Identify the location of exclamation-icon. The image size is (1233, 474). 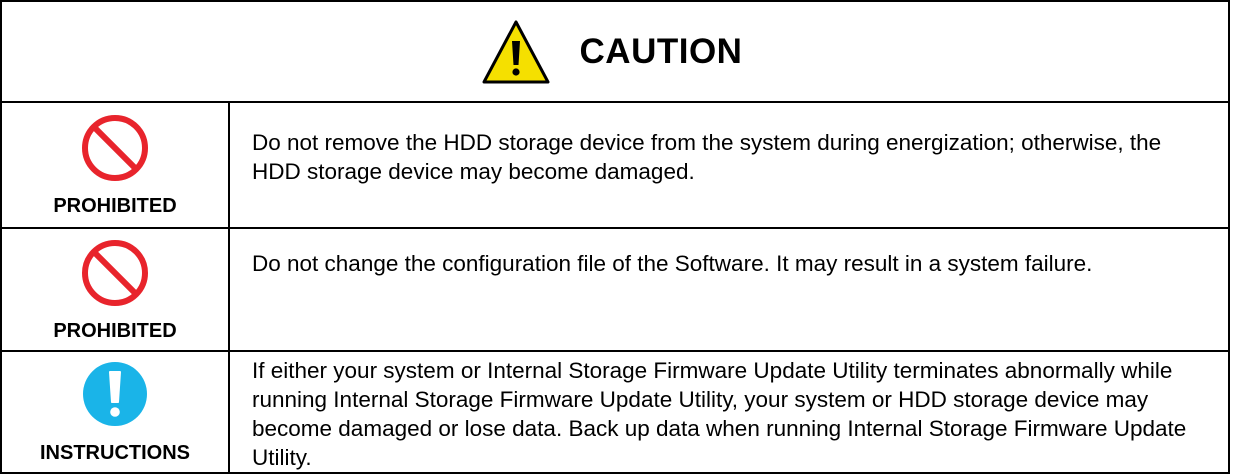
(115, 394).